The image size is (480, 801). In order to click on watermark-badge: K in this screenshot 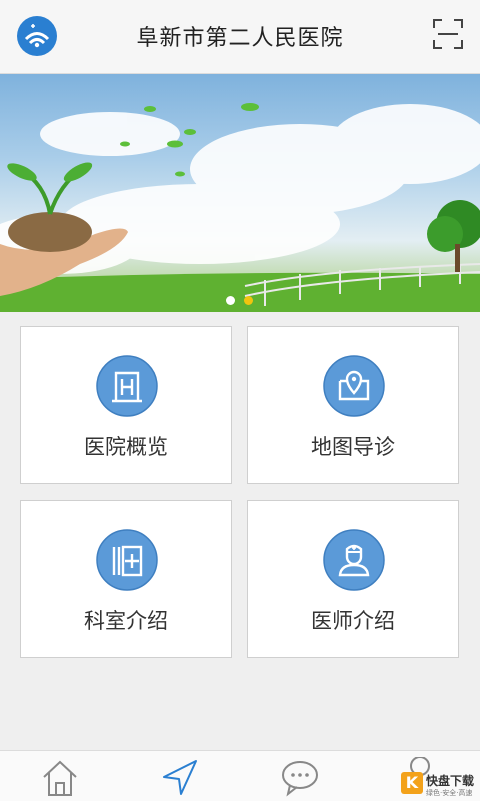, I will do `click(411, 783)`.